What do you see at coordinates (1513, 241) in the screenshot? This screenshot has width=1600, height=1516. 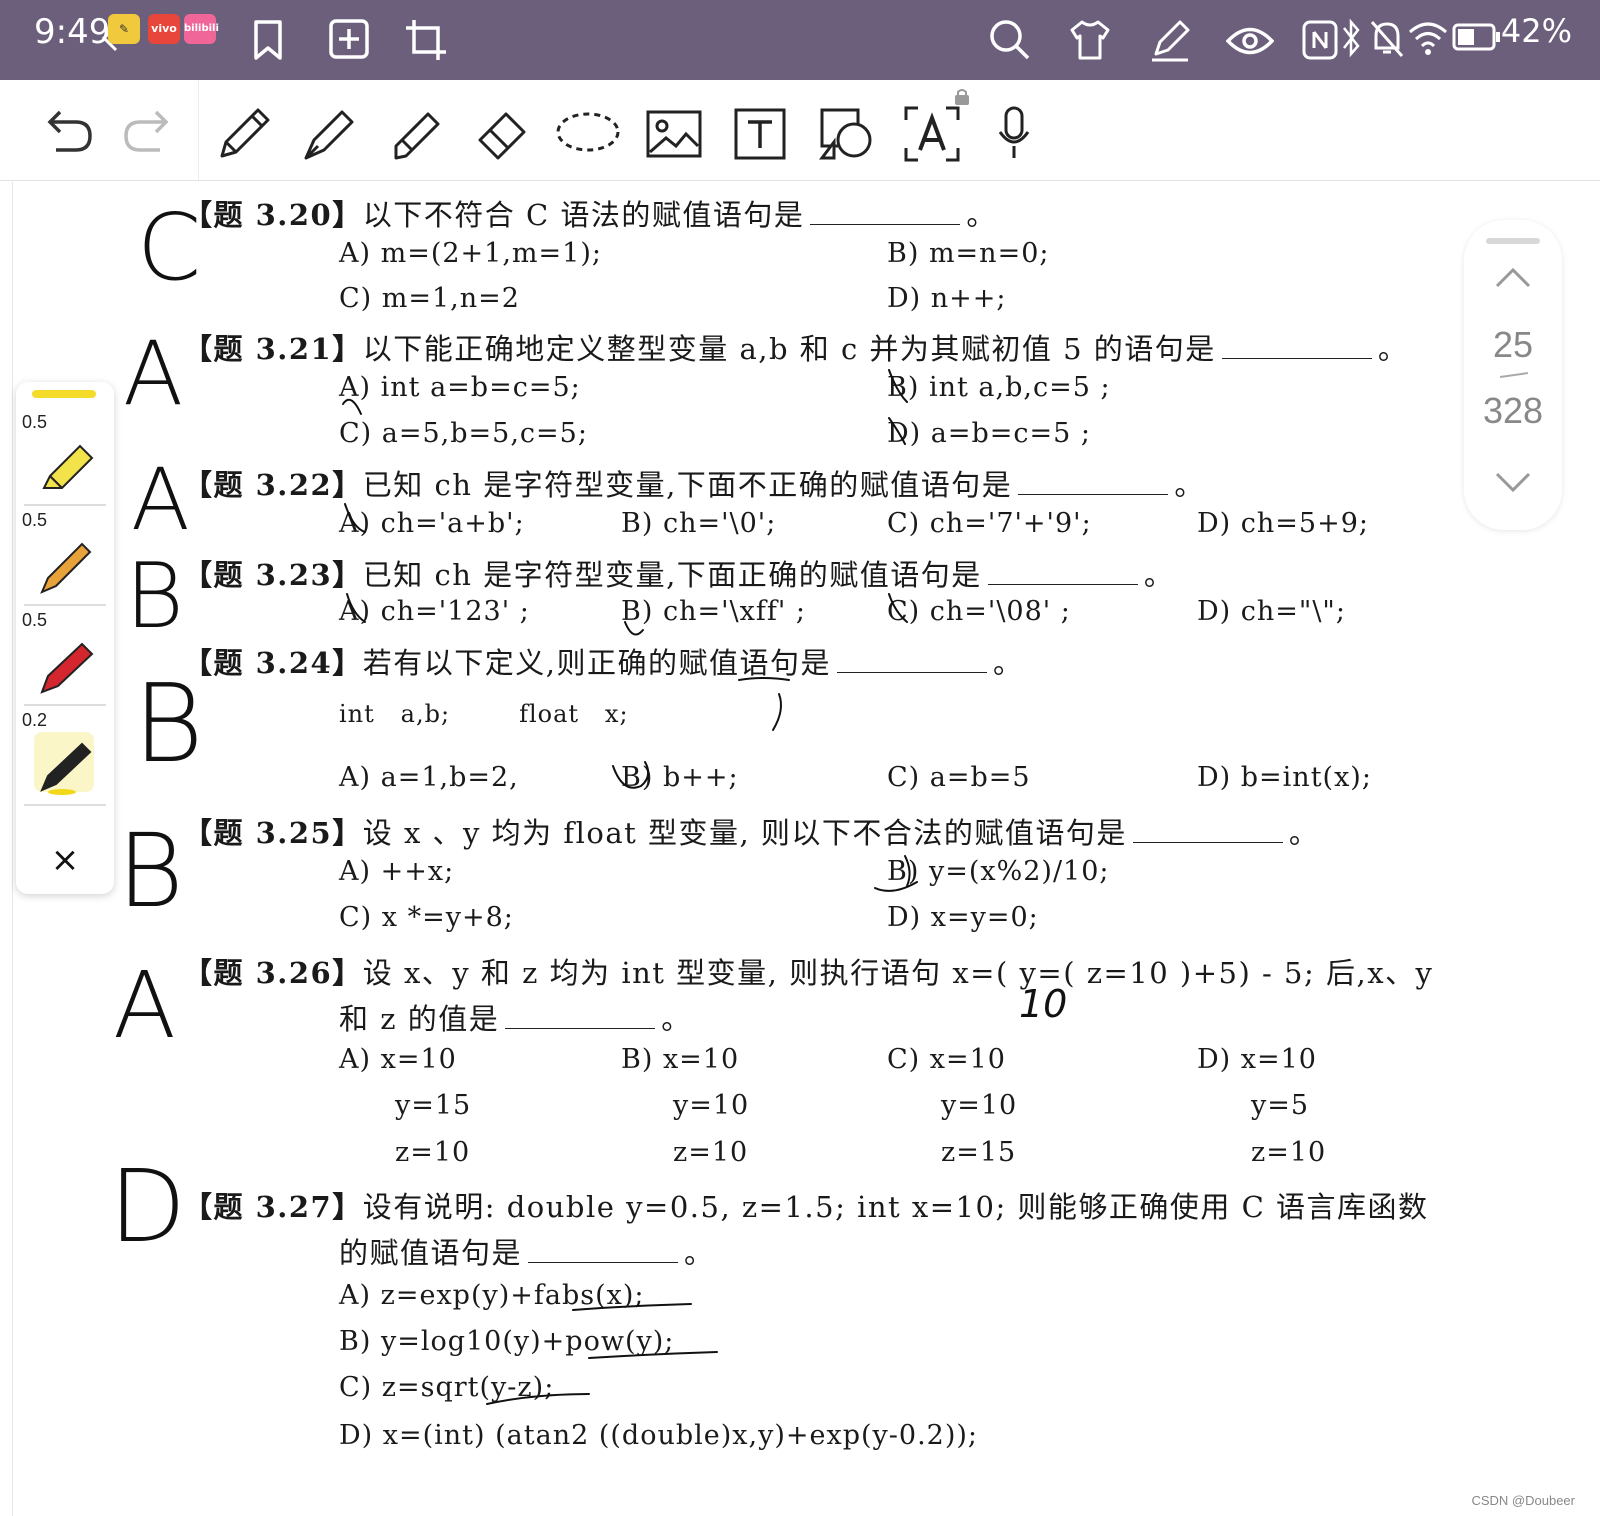 I see `drag-handle` at bounding box center [1513, 241].